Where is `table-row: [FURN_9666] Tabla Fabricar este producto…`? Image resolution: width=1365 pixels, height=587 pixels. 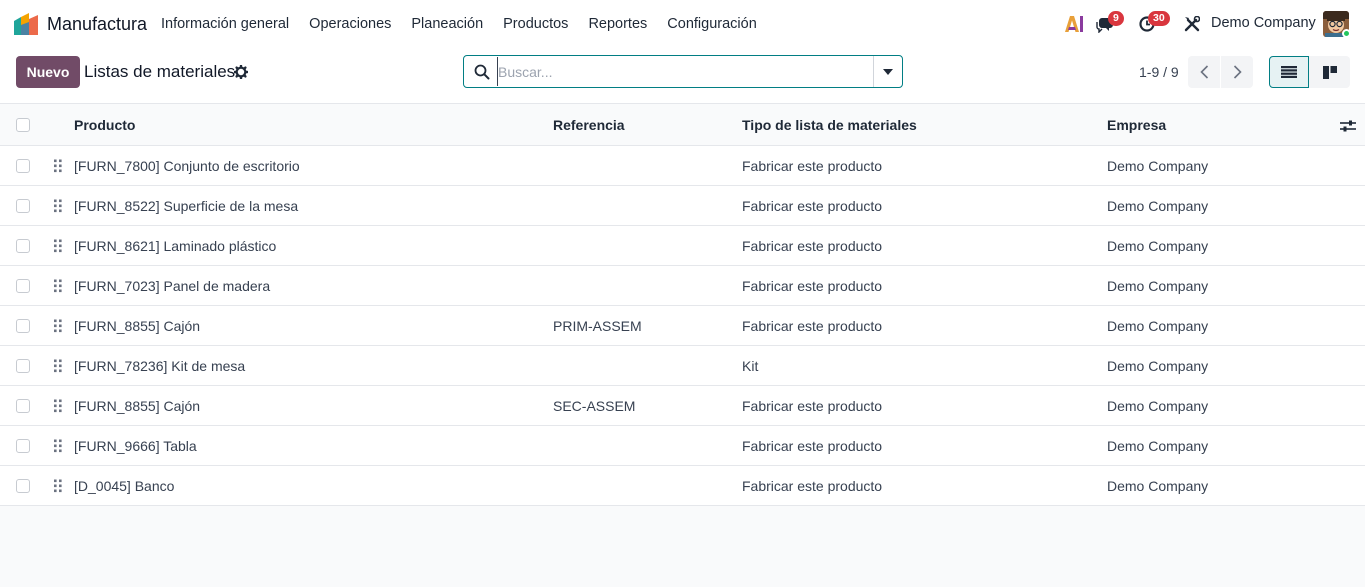
table-row: [FURN_9666] Tabla Fabricar este producto… is located at coordinates (682, 446).